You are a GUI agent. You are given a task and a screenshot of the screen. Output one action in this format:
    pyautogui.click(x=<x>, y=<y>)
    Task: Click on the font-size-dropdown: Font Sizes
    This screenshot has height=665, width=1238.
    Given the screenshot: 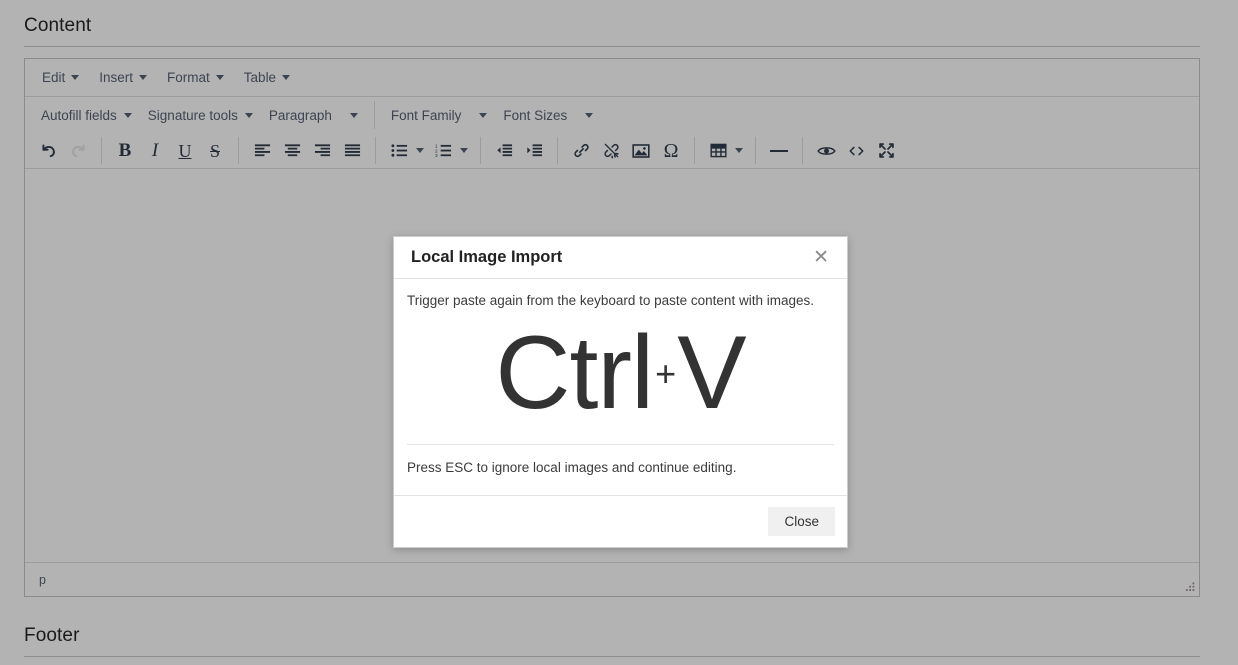 What is the action you would take?
    pyautogui.click(x=548, y=115)
    